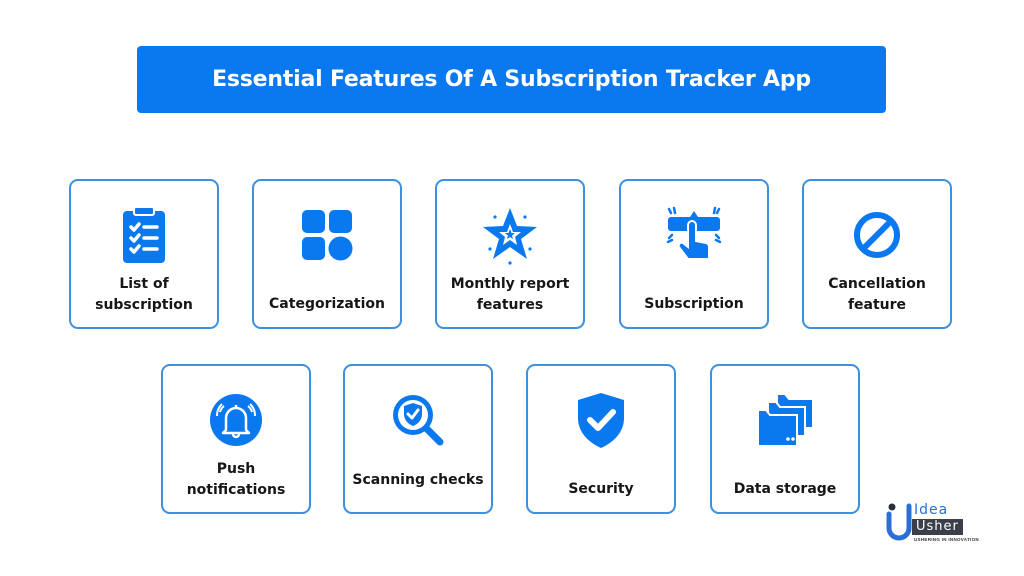 The width and height of the screenshot is (1024, 576). Describe the element at coordinates (601, 420) in the screenshot. I see `shield-check-icon` at that location.